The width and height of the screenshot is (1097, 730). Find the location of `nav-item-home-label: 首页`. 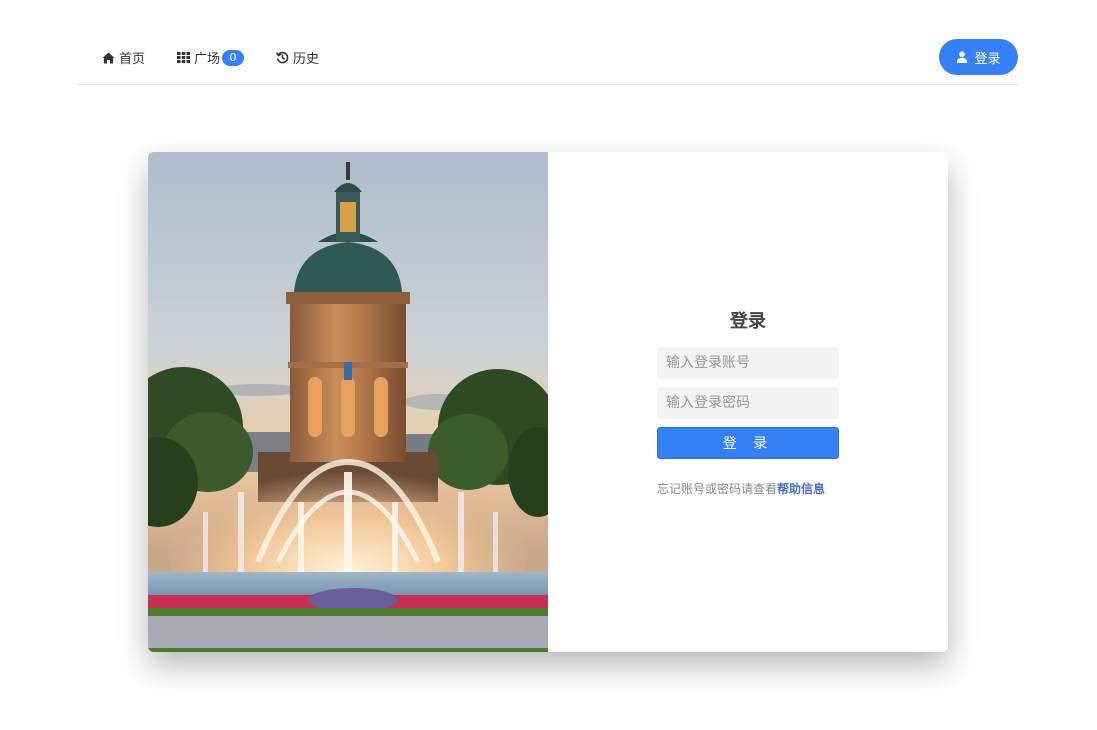

nav-item-home-label: 首页 is located at coordinates (132, 59).